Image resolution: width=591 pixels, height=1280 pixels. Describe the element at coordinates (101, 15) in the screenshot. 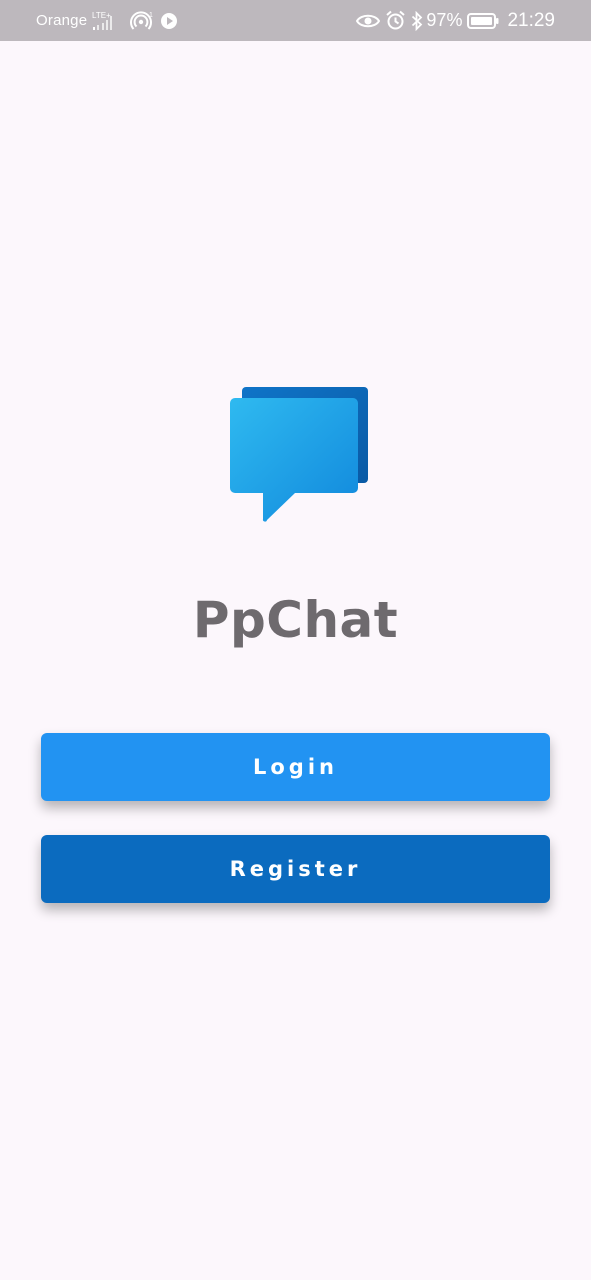

I see `svg-text: LTE+` at that location.